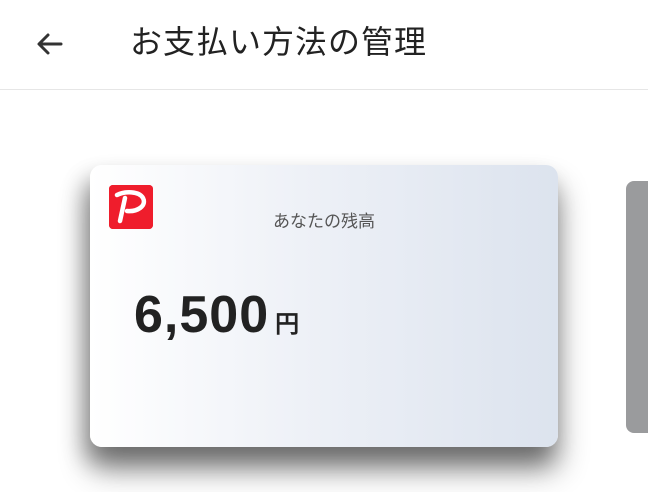  Describe the element at coordinates (324, 222) in the screenshot. I see `balance-caption: あなたの残高` at that location.